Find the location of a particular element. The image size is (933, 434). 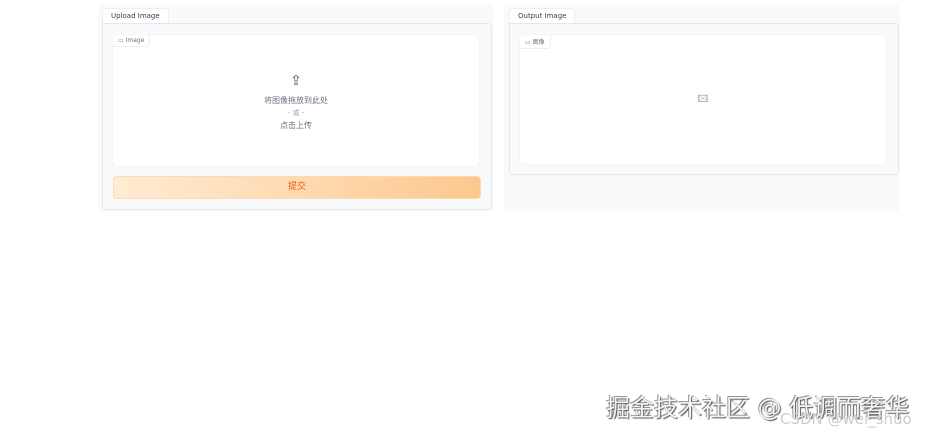

drop-text: 将图像拖放到此处 is located at coordinates (296, 100).